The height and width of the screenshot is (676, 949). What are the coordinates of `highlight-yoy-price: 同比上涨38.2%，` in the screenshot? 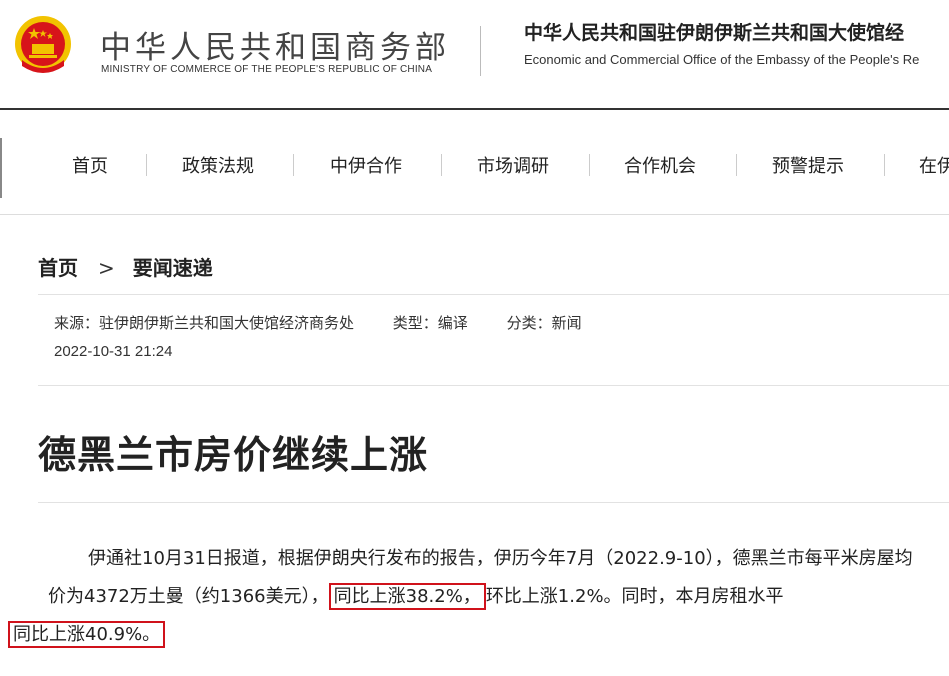 It's located at (407, 596).